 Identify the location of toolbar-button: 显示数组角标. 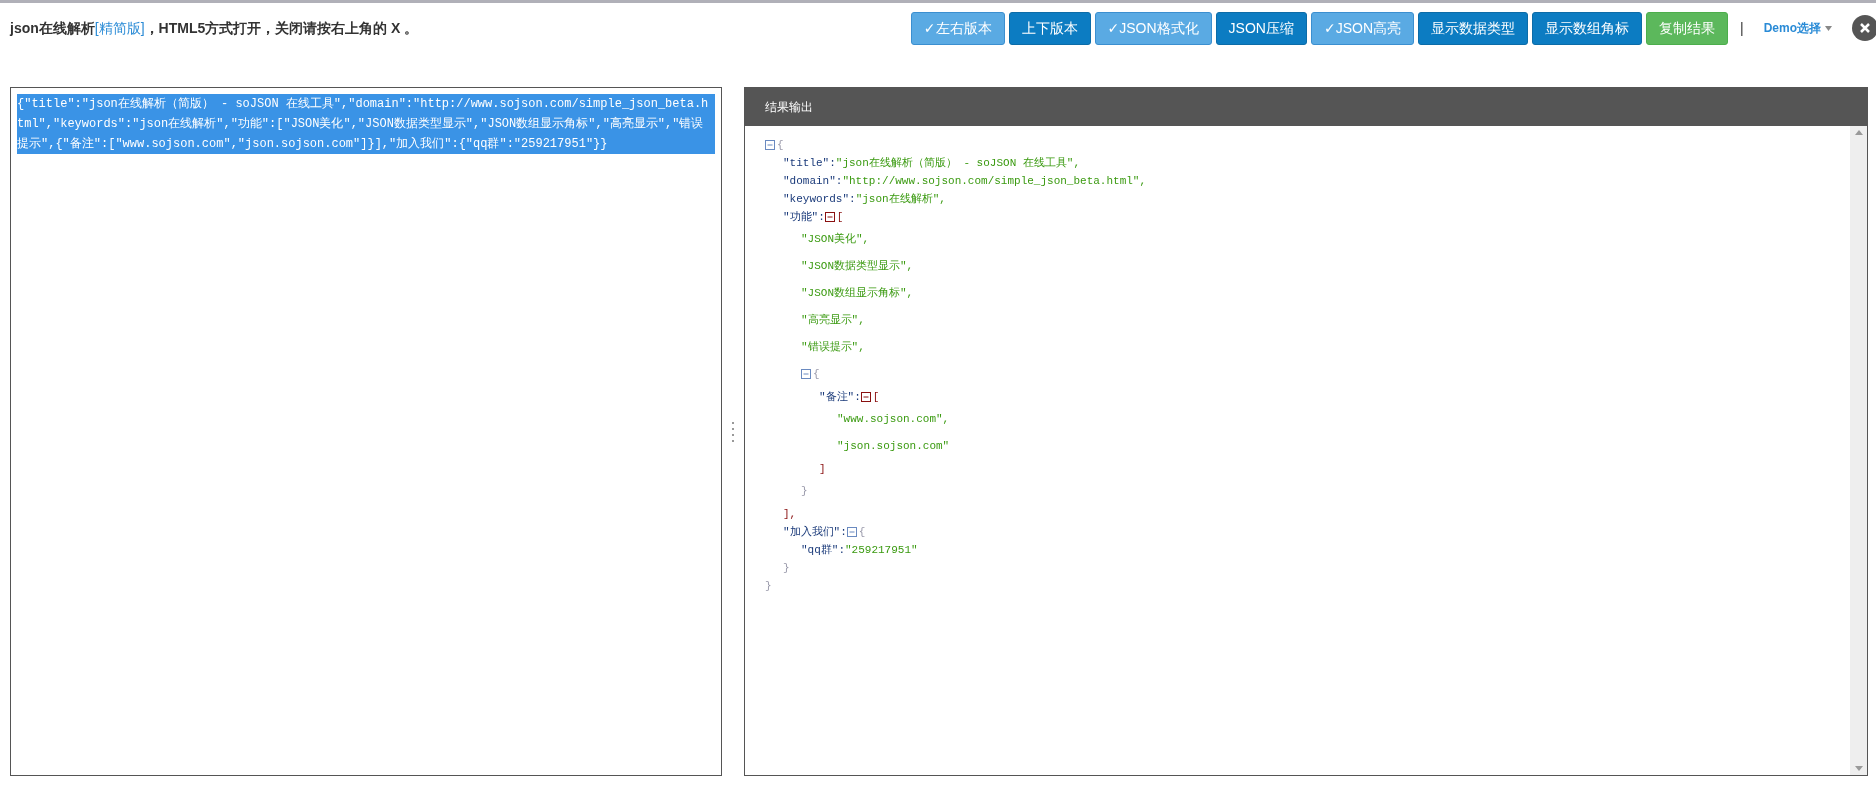
(1587, 28).